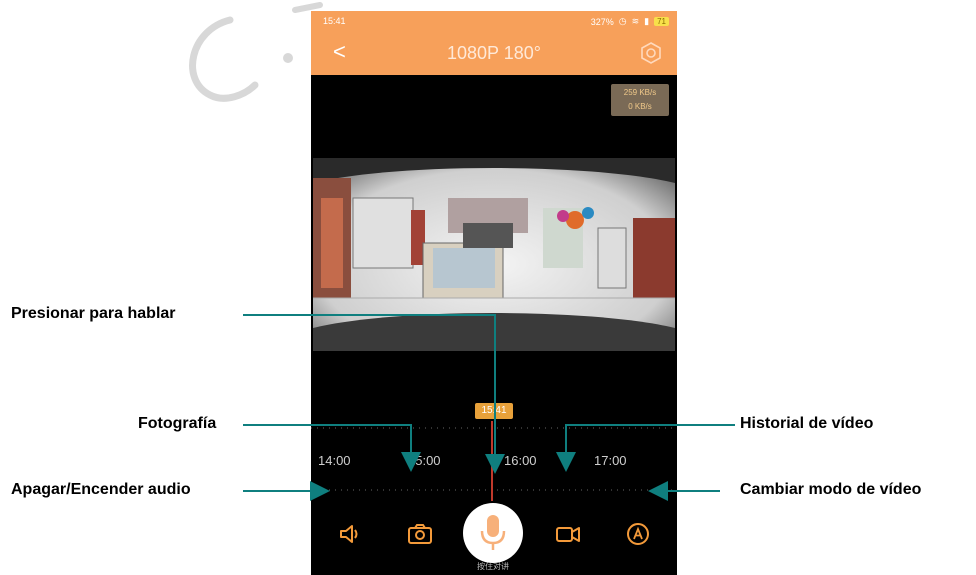 The height and width of the screenshot is (575, 976). I want to click on timeline-current-time: 15:41, so click(494, 411).